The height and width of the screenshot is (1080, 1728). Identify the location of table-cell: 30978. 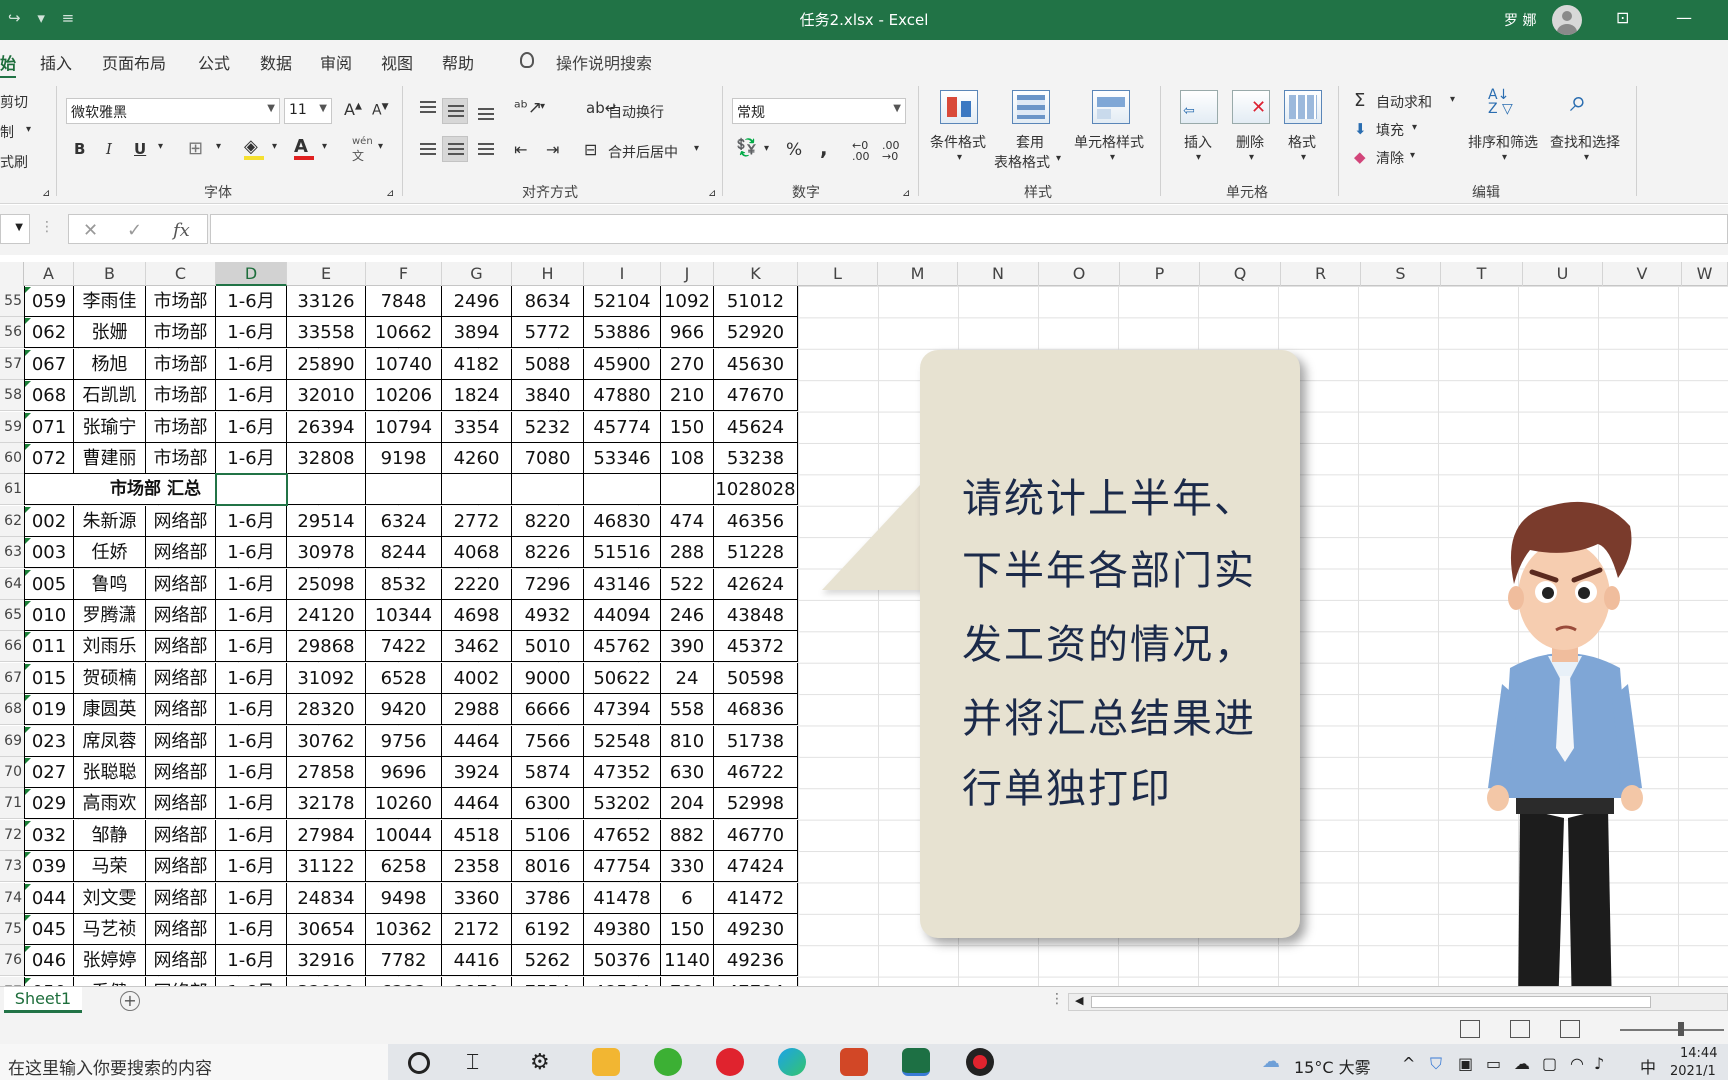
(326, 552).